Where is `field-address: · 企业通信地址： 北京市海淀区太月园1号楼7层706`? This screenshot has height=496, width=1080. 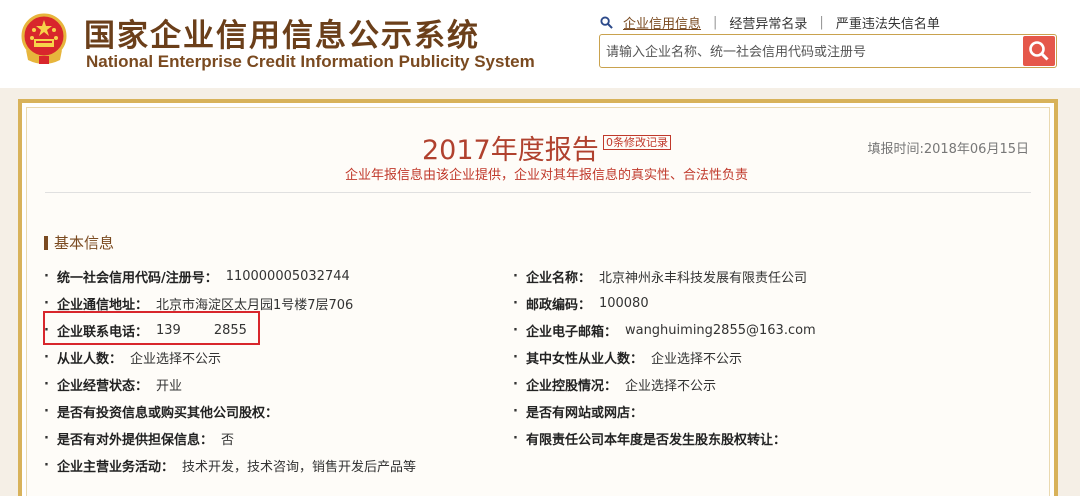
field-address: · 企业通信地址： 北京市海淀区太月园1号楼7层706 is located at coordinates (199, 303).